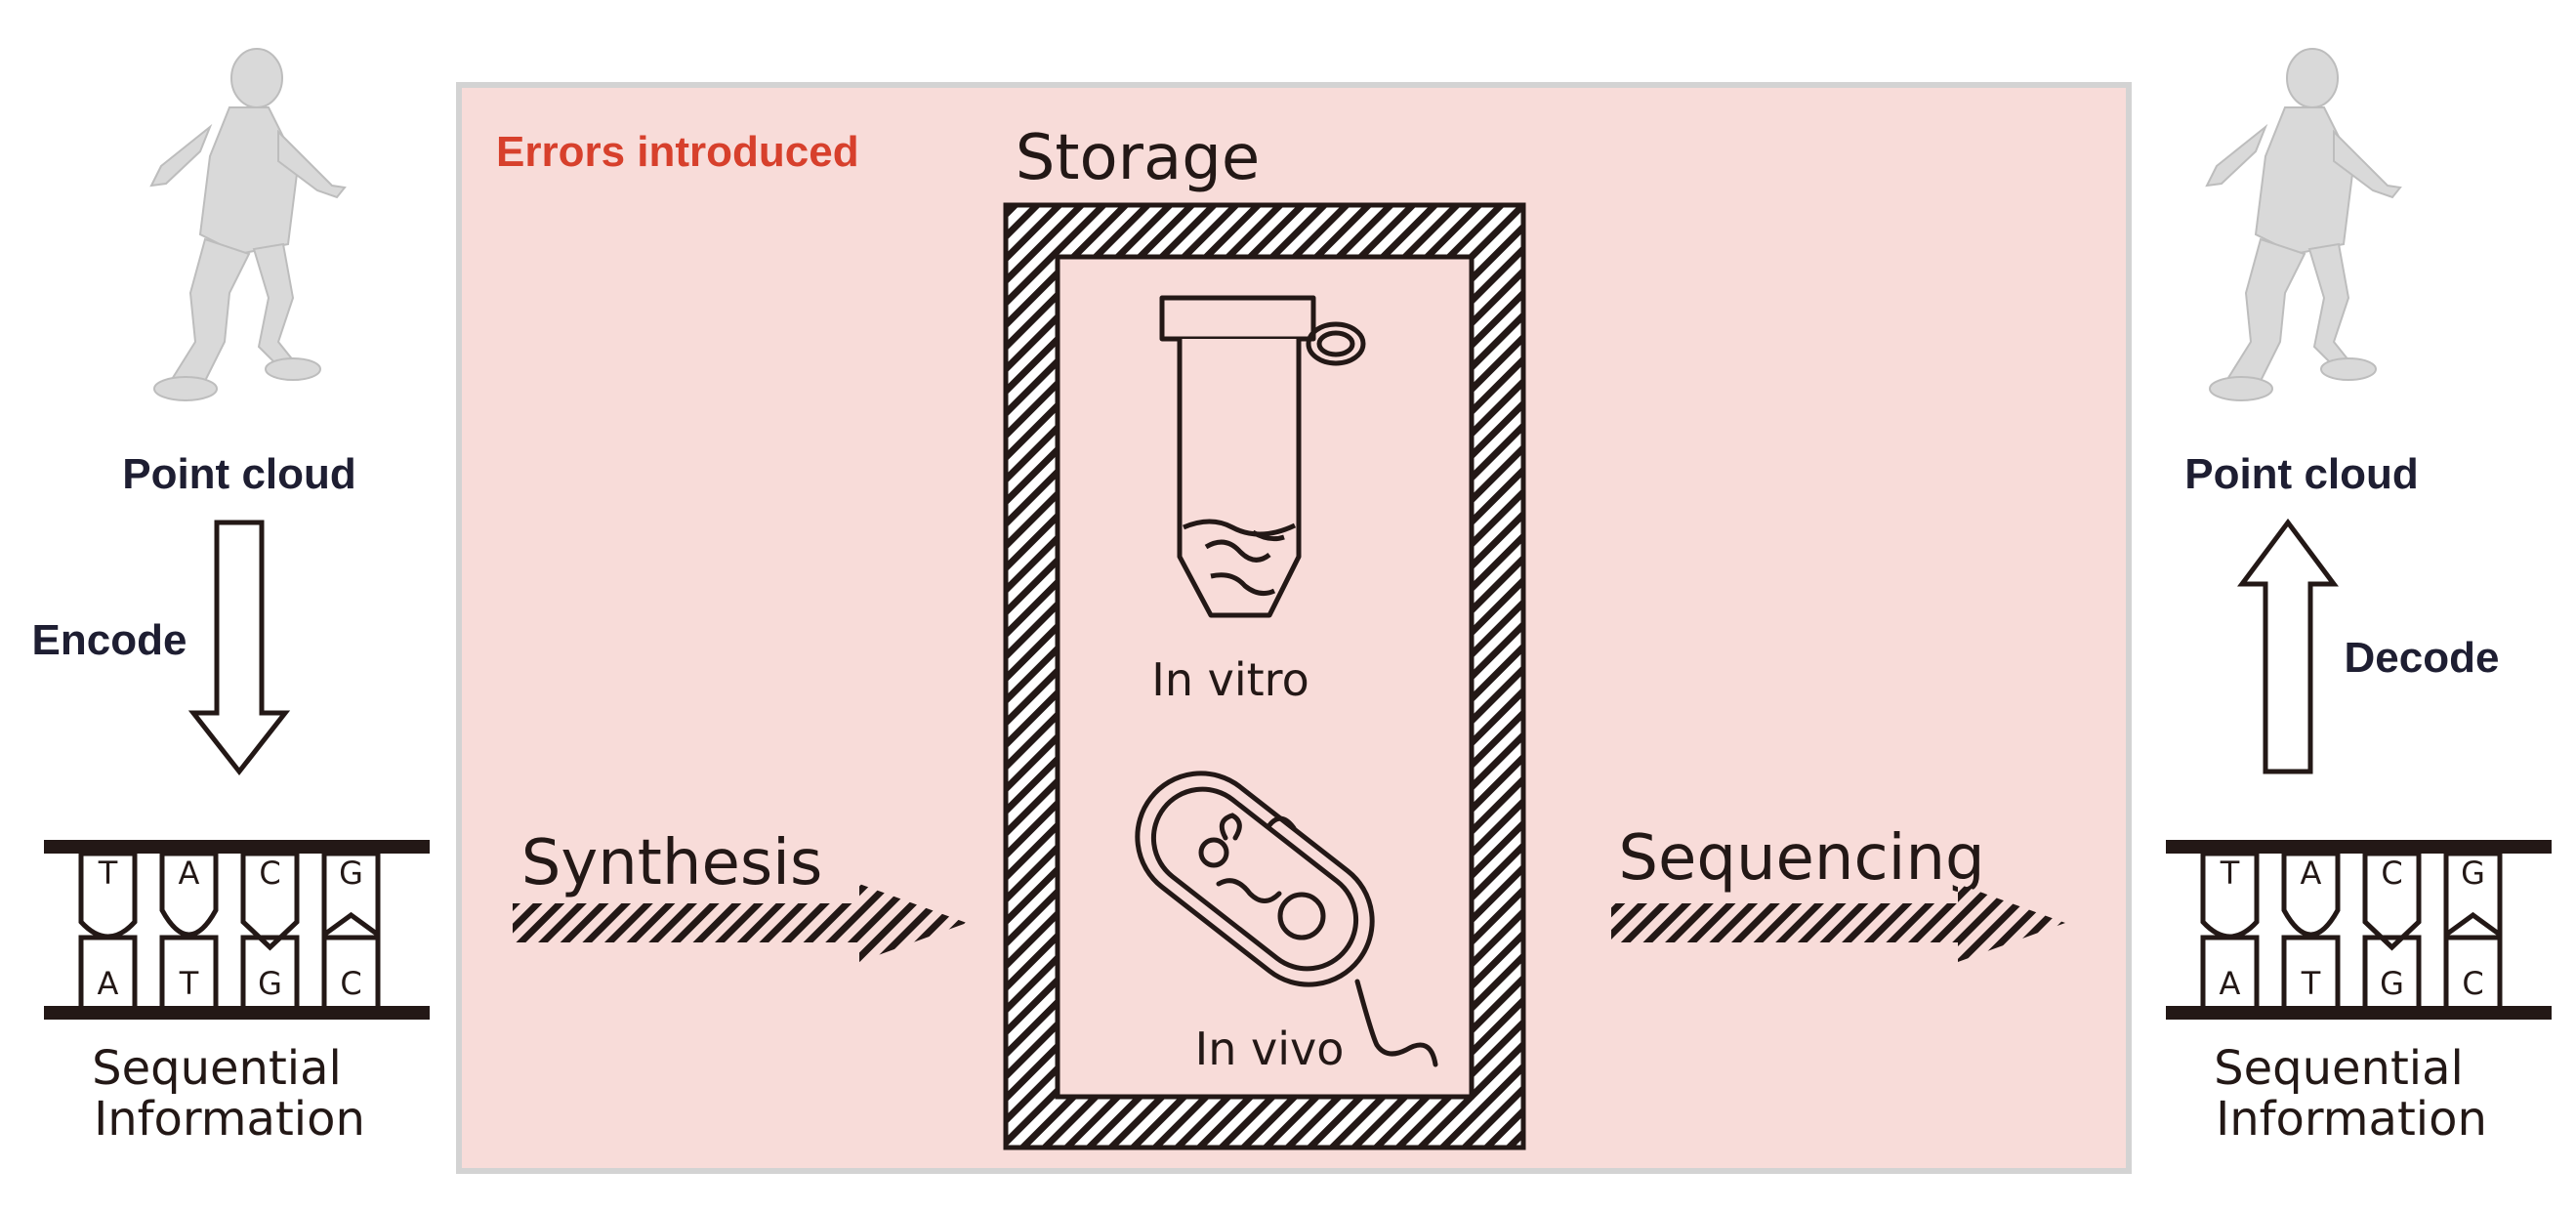 This screenshot has height=1211, width=2576. I want to click on right-info-label-line2: Information, so click(2351, 1119).